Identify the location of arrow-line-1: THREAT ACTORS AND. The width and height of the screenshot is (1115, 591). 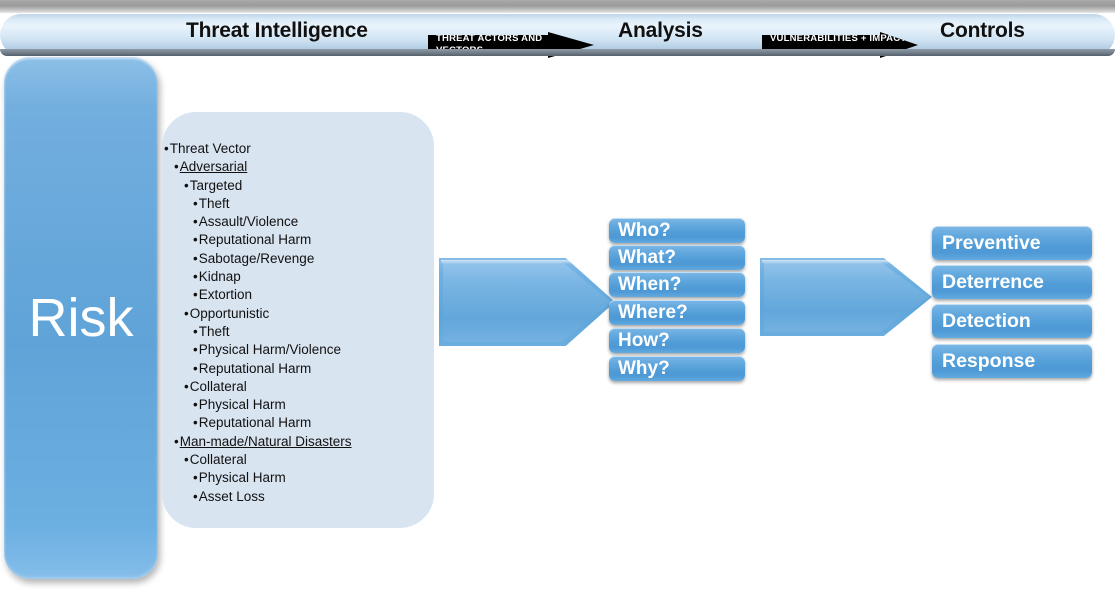
(489, 38).